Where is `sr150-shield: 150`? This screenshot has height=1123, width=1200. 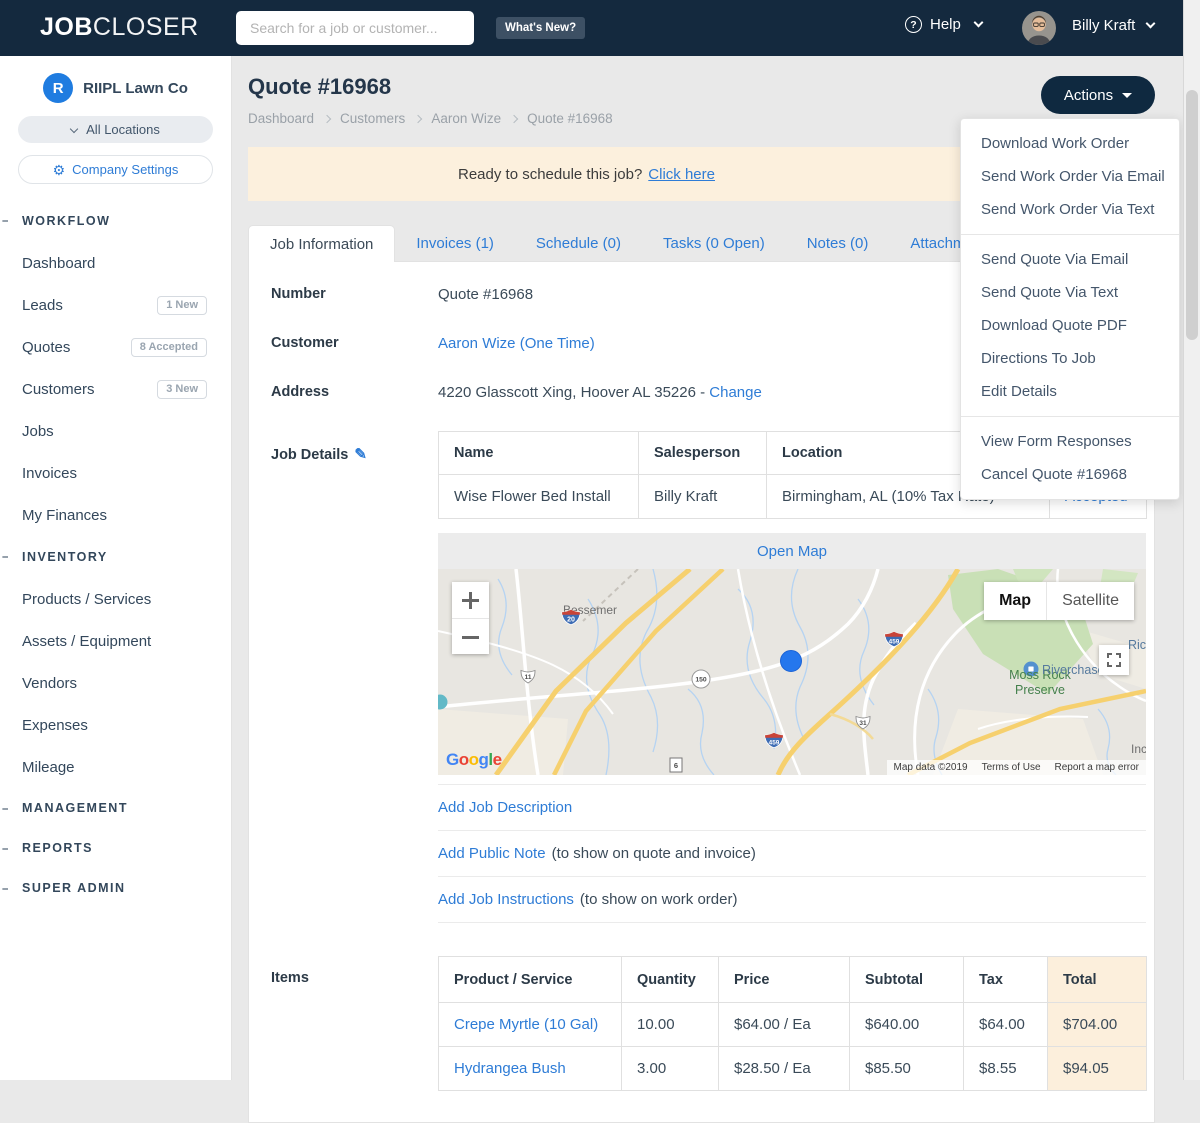
sr150-shield: 150 is located at coordinates (701, 679).